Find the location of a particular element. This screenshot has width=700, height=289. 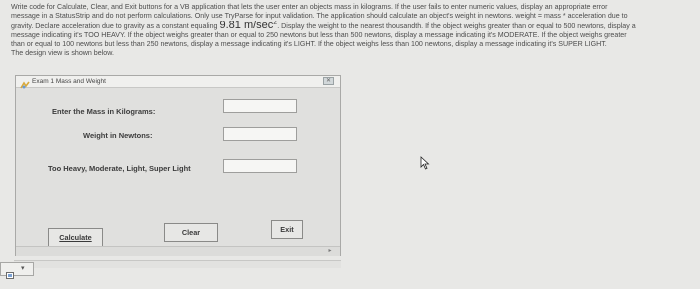

calculate-button-label: Calculate is located at coordinates (75, 237).